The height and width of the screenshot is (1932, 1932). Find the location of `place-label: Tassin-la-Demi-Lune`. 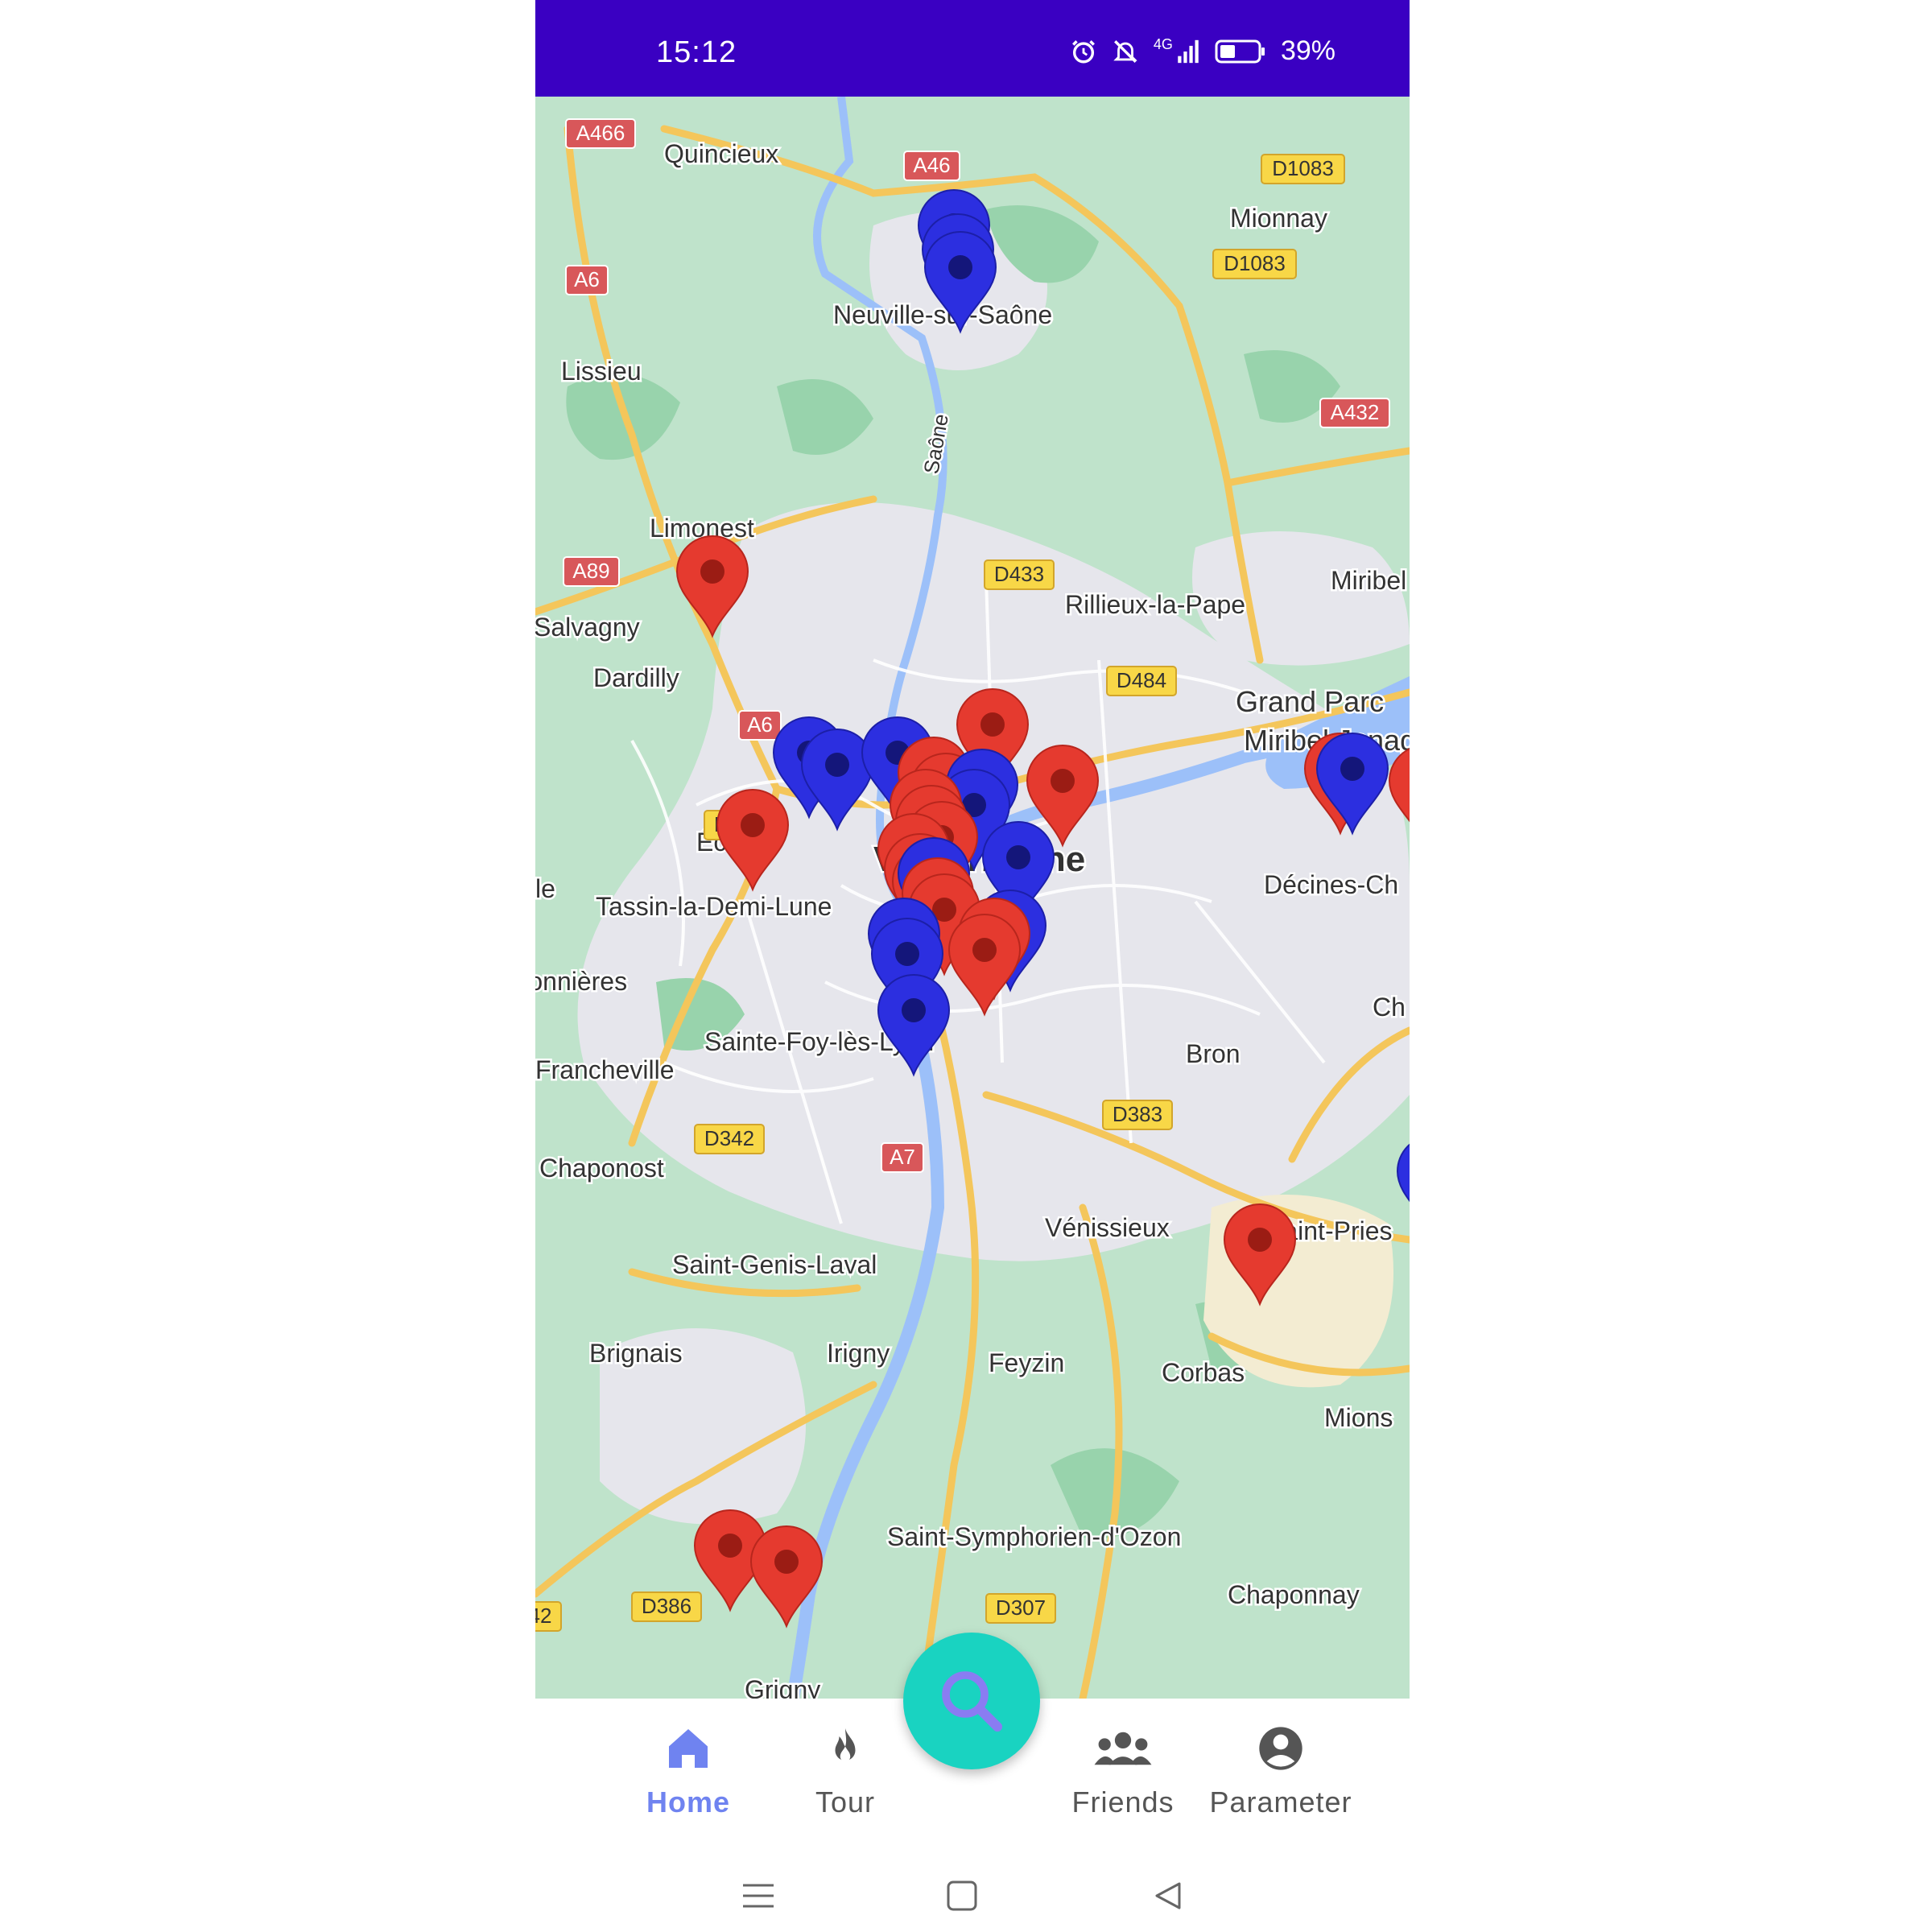

place-label: Tassin-la-Demi-Lune is located at coordinates (714, 906).